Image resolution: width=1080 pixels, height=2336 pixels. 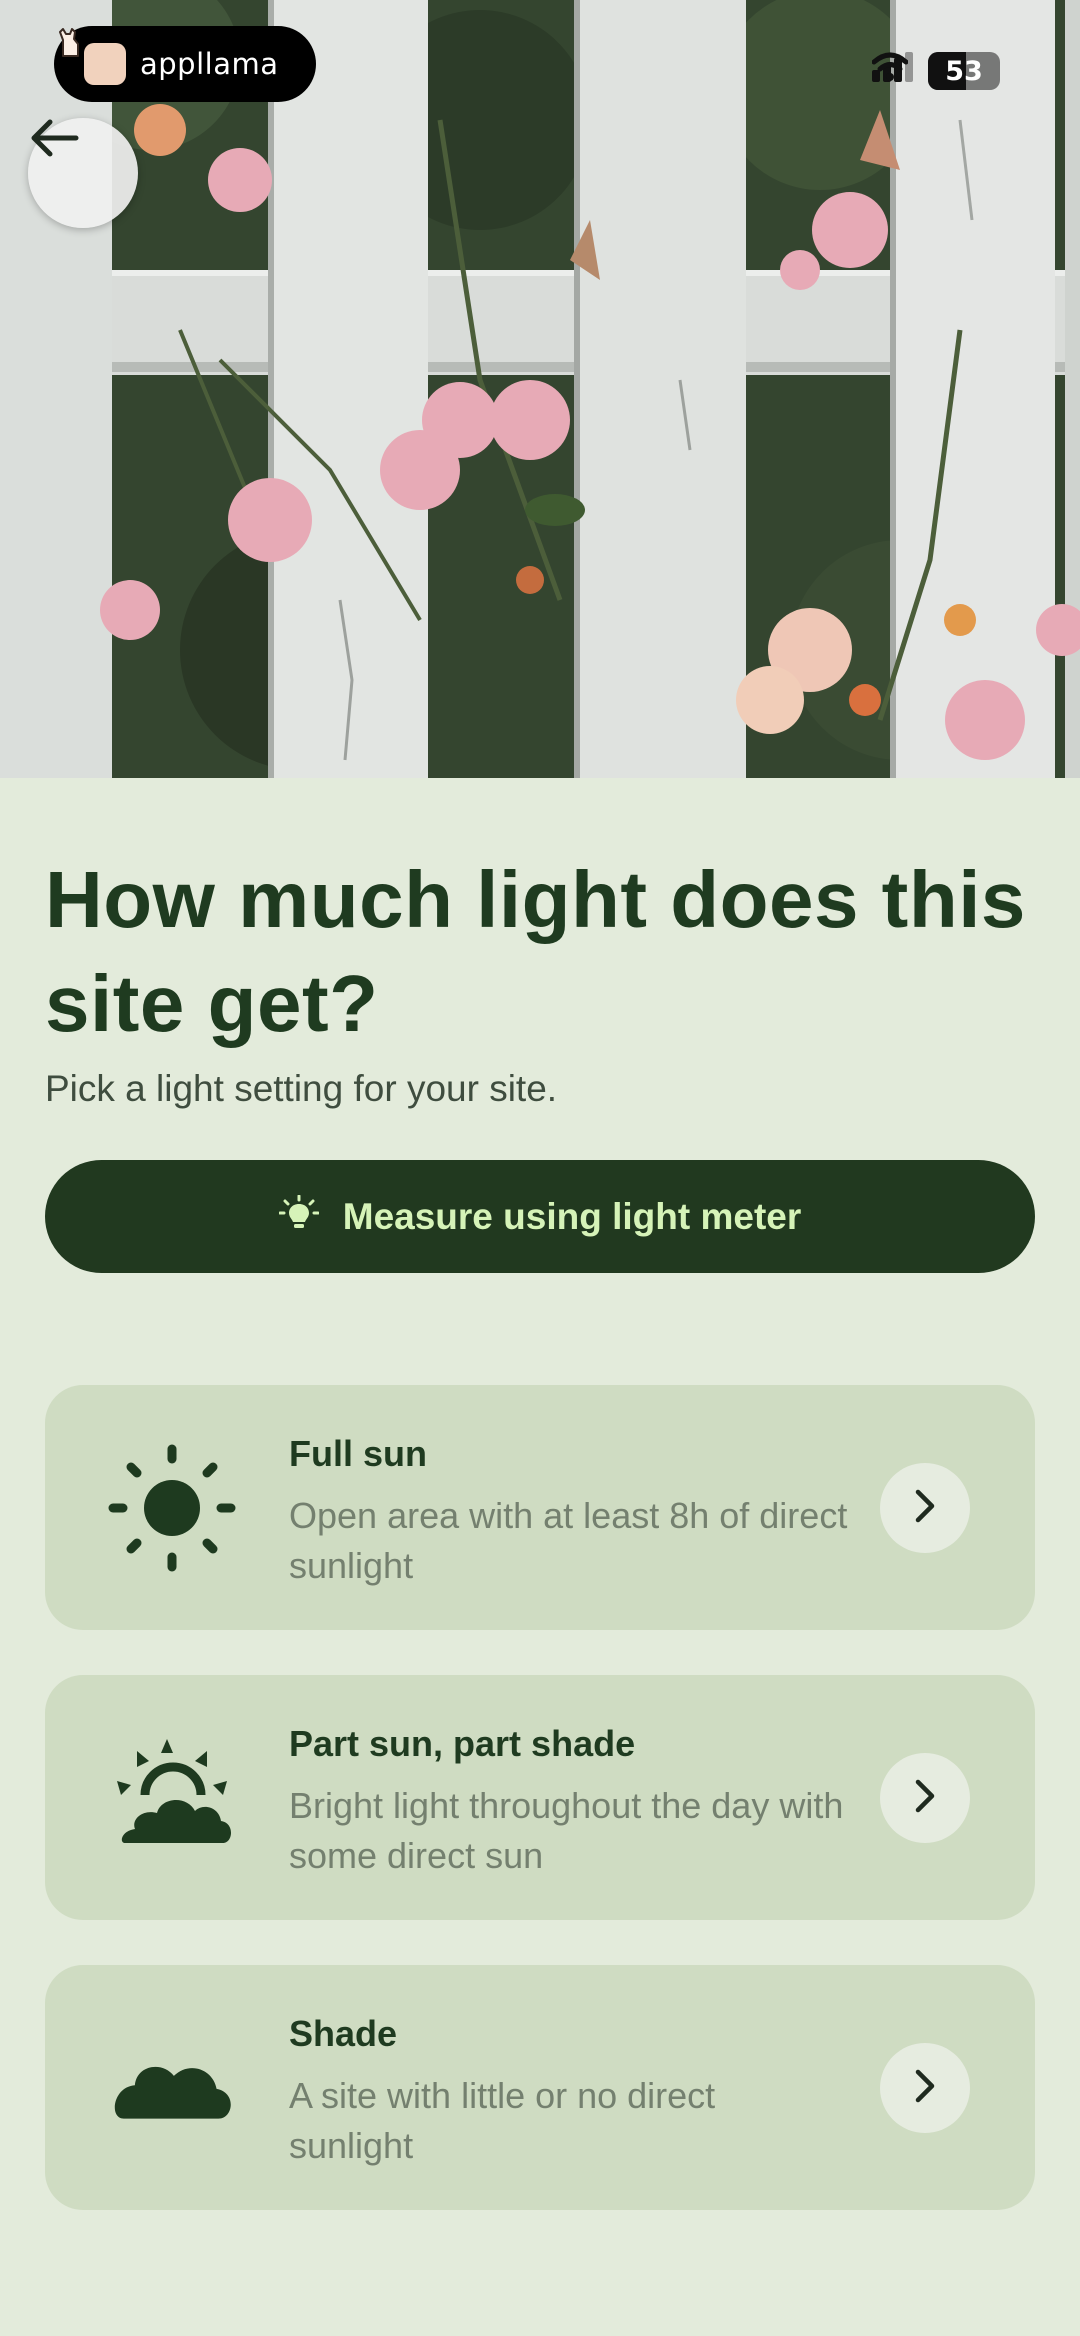 What do you see at coordinates (462, 1743) in the screenshot?
I see `option-title: Part sun, part shade` at bounding box center [462, 1743].